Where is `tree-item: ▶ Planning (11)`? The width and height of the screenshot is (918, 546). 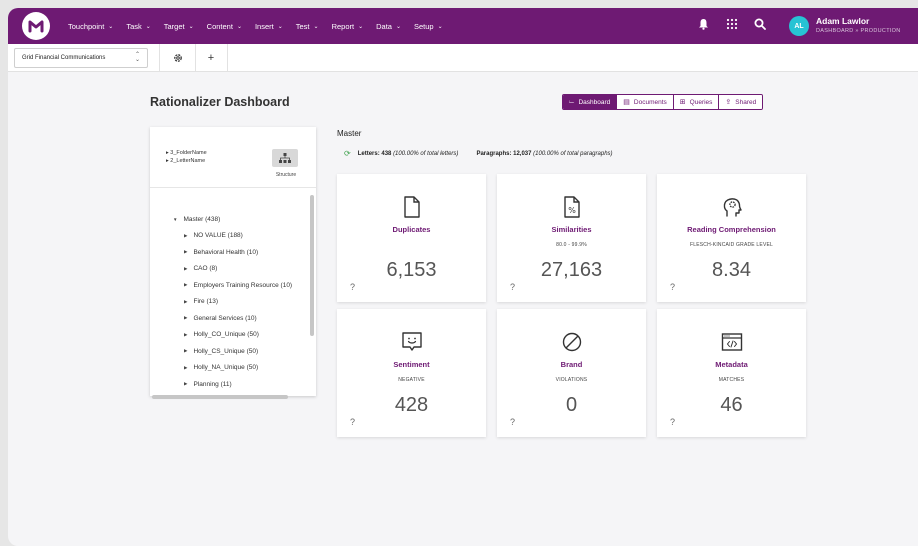 tree-item: ▶ Planning (11) is located at coordinates (232, 384).